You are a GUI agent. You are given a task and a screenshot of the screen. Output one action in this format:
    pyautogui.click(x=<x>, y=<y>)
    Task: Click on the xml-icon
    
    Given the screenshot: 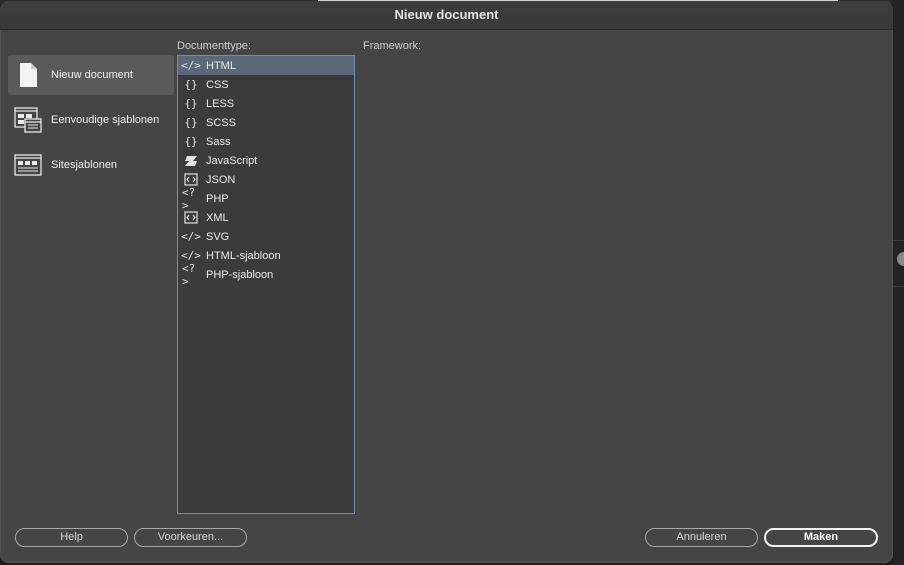 What is the action you would take?
    pyautogui.click(x=191, y=218)
    